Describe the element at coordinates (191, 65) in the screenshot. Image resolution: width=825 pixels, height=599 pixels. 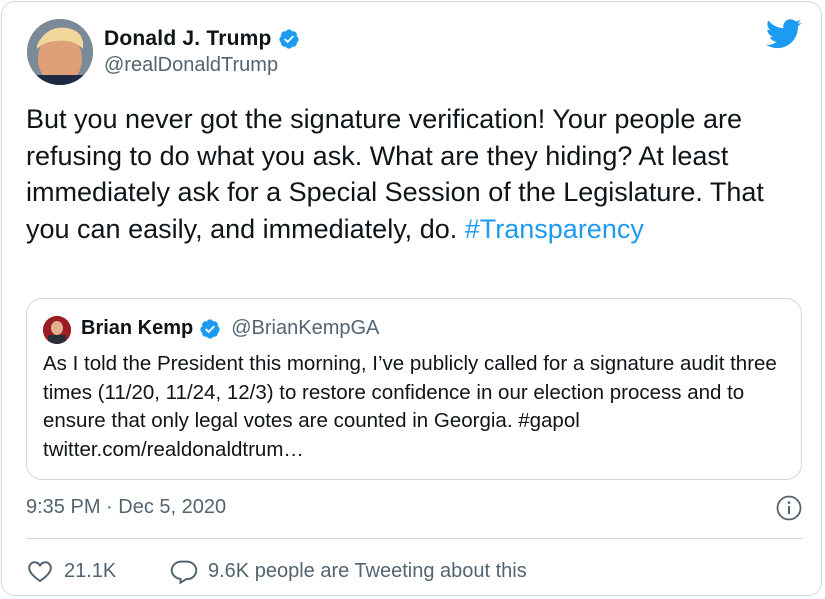
I see `author-handle: @realDonaldTrump` at that location.